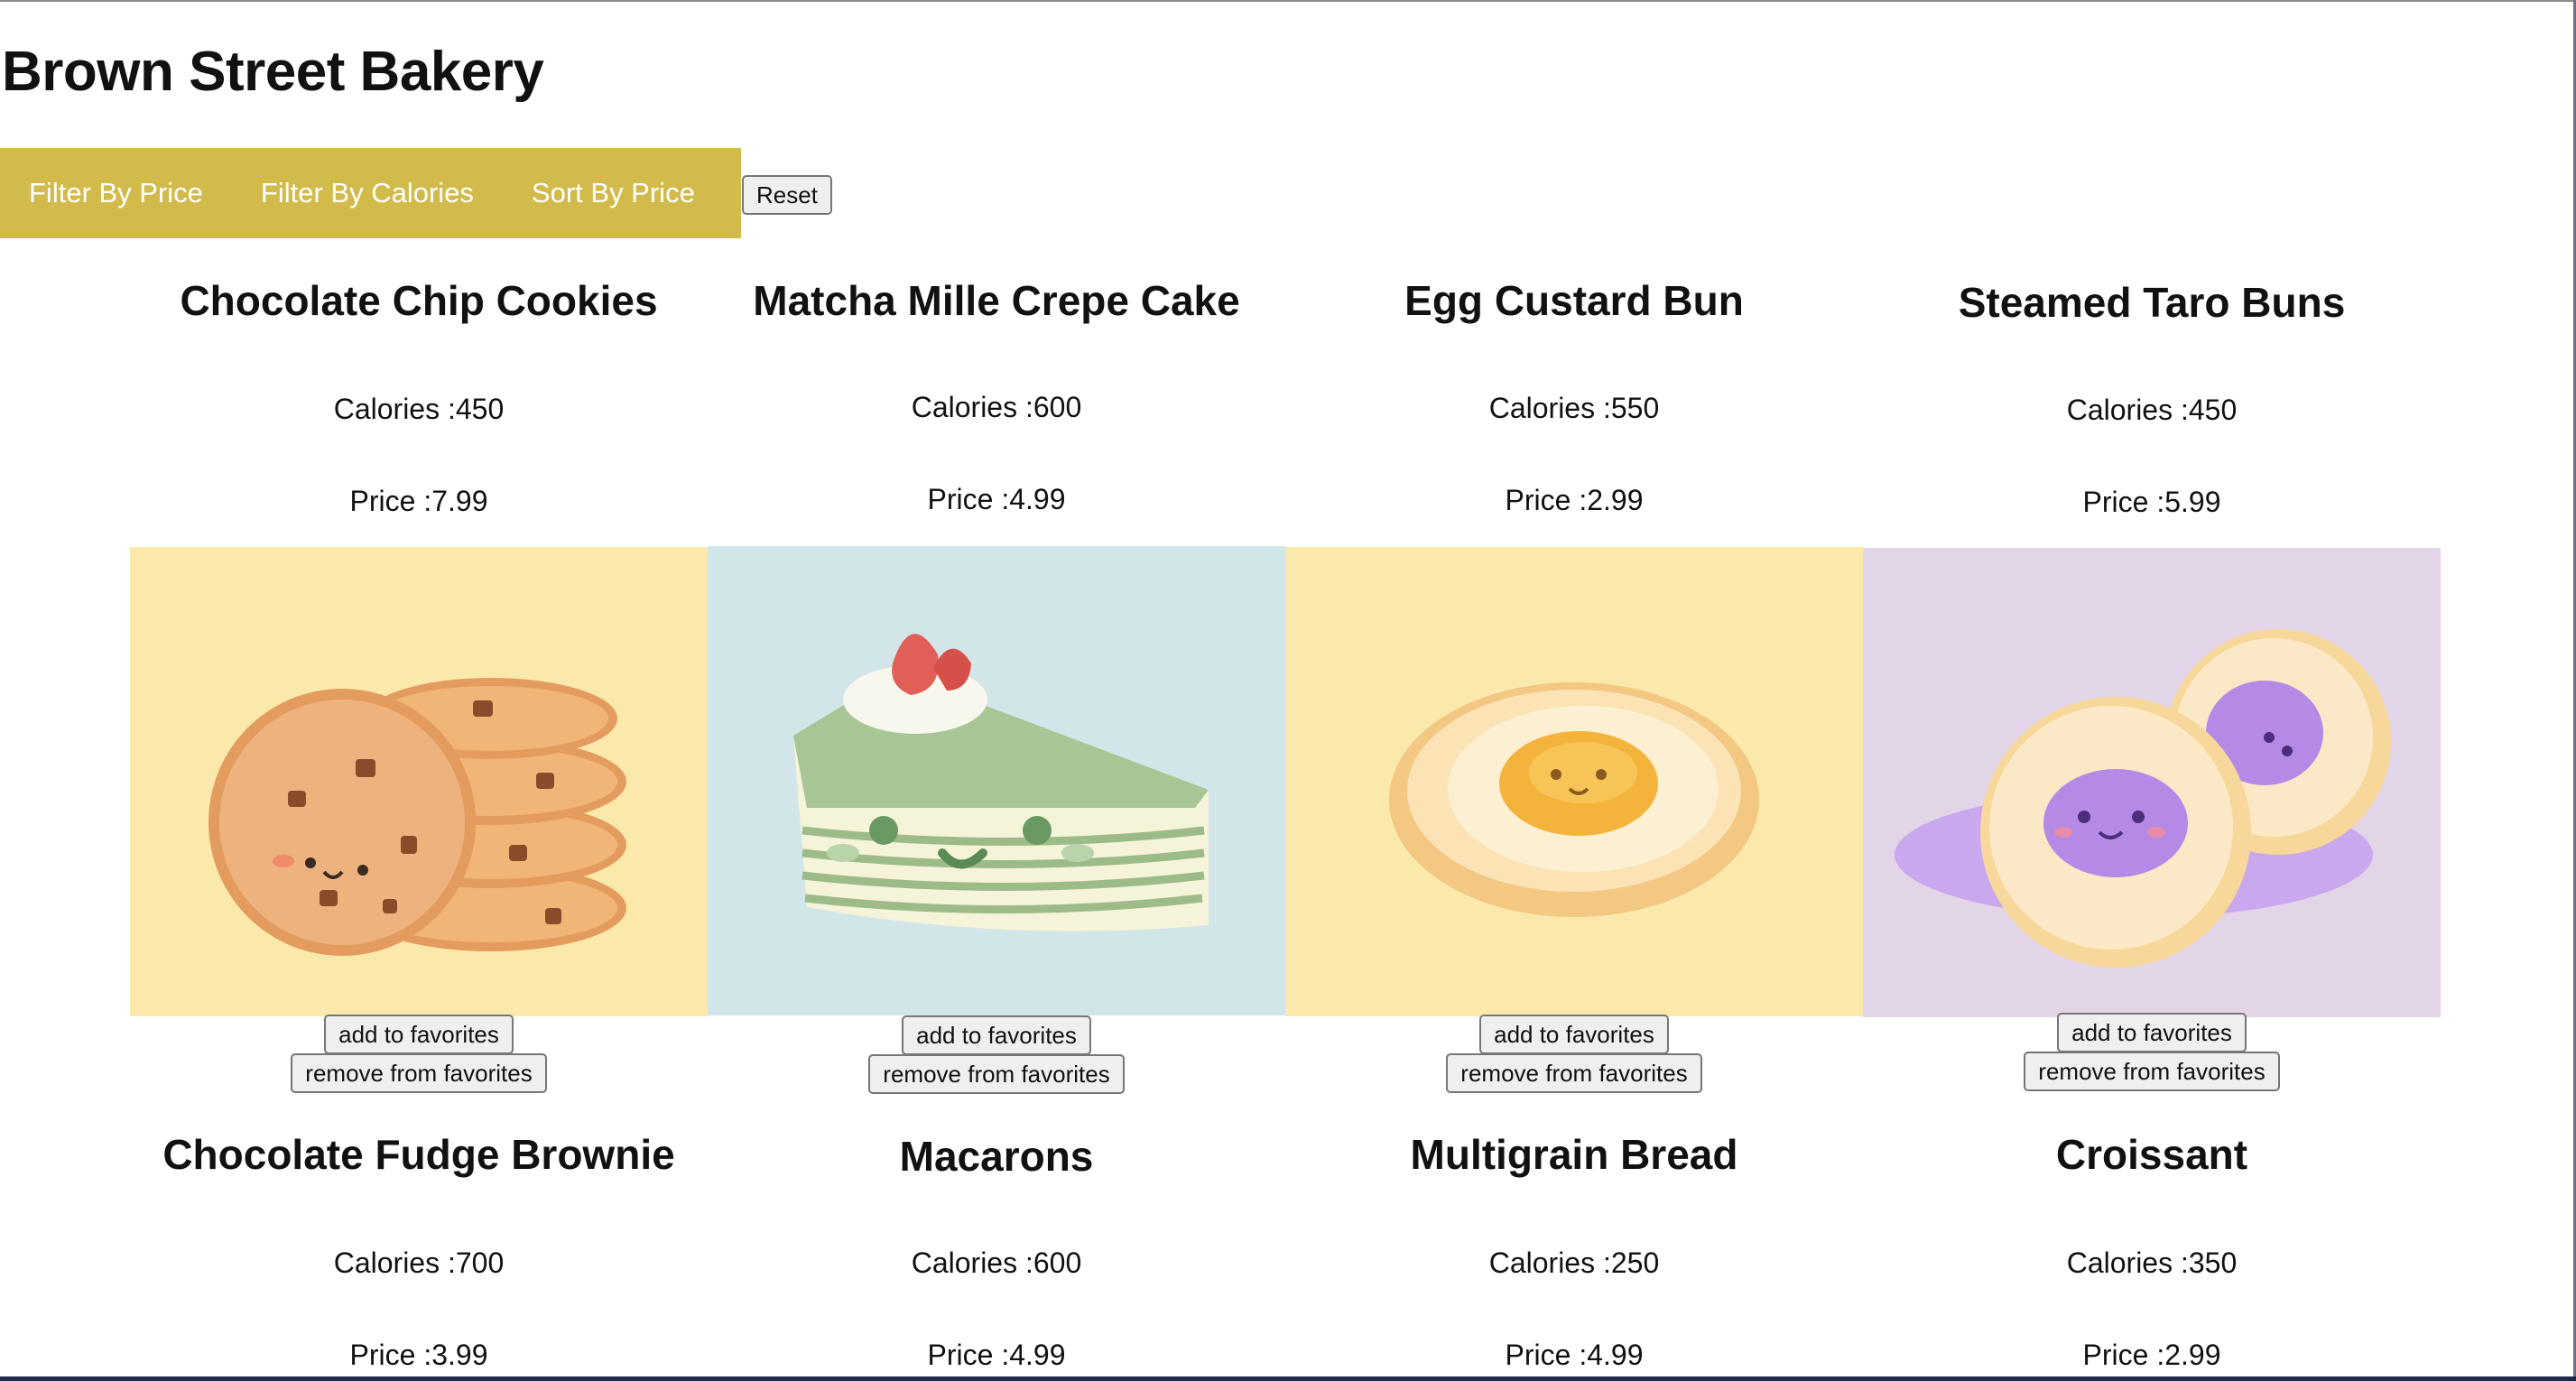 The image size is (2576, 1381). I want to click on product-calories: Calories :250, so click(1574, 1263).